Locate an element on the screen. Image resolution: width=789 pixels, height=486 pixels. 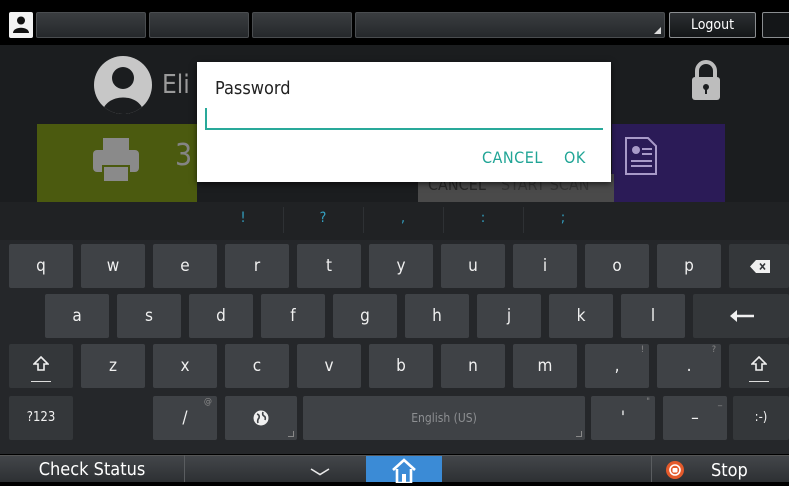
key-comma-label: , is located at coordinates (617, 366).